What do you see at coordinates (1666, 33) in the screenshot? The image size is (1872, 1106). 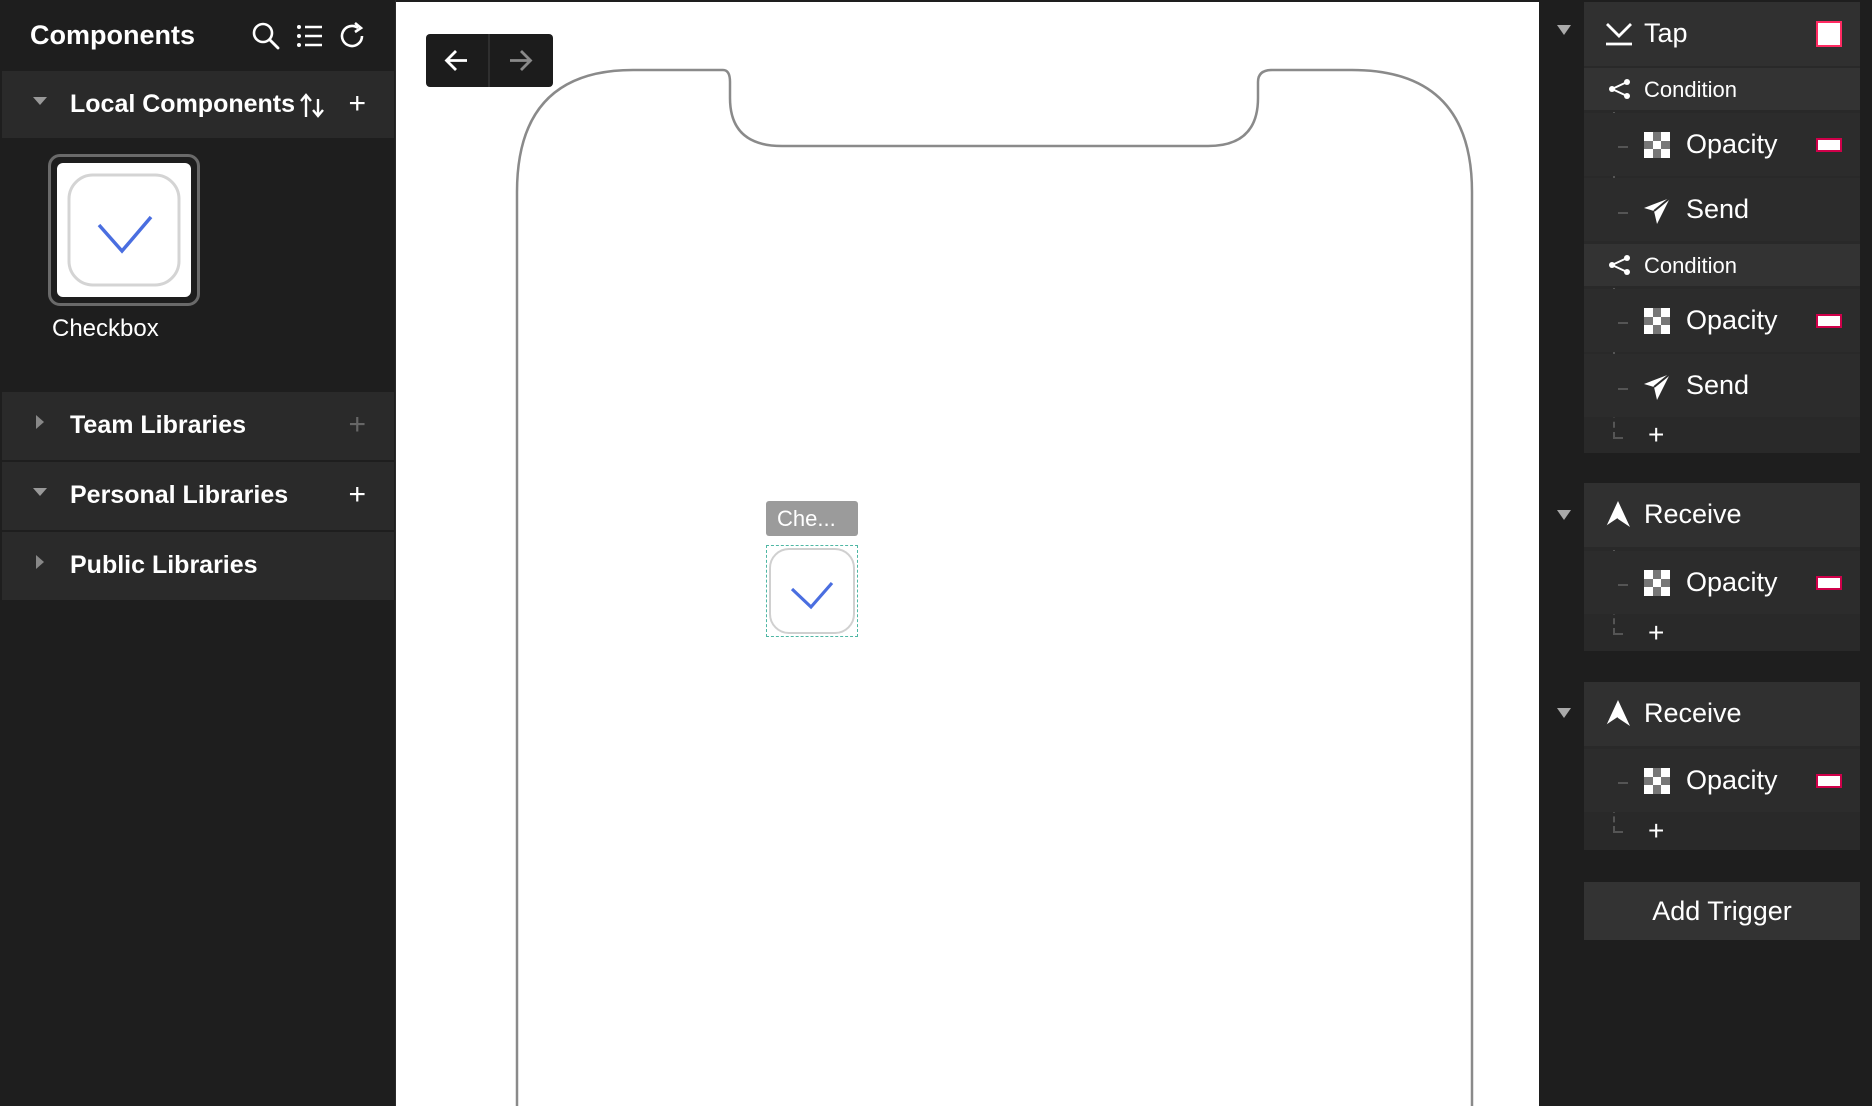 I see `trigger-label: Tap` at bounding box center [1666, 33].